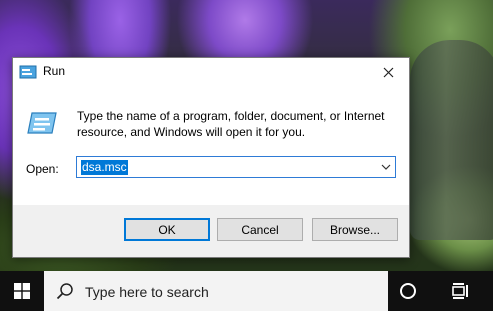  What do you see at coordinates (167, 229) in the screenshot?
I see `ok-button: OK` at bounding box center [167, 229].